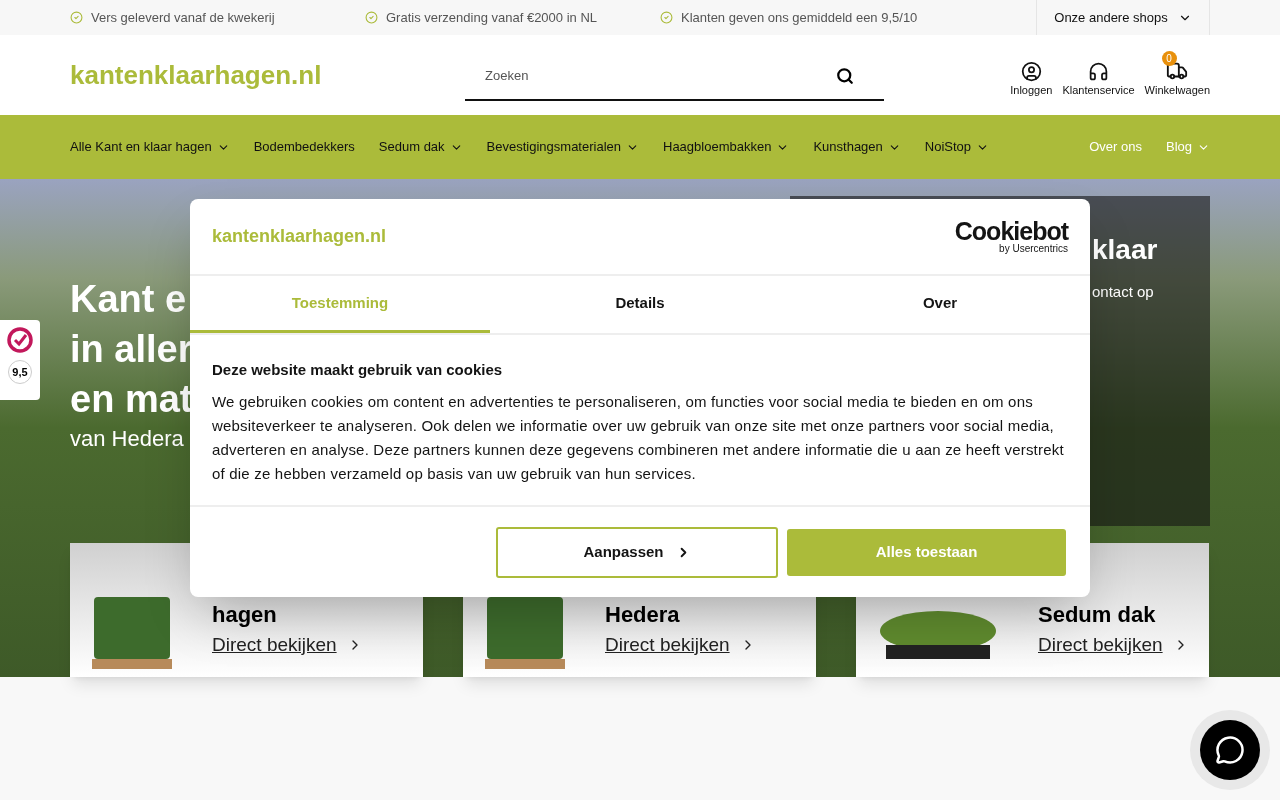 The width and height of the screenshot is (1280, 800). Describe the element at coordinates (131, 349) in the screenshot. I see `hero-heading: in aller` at that location.